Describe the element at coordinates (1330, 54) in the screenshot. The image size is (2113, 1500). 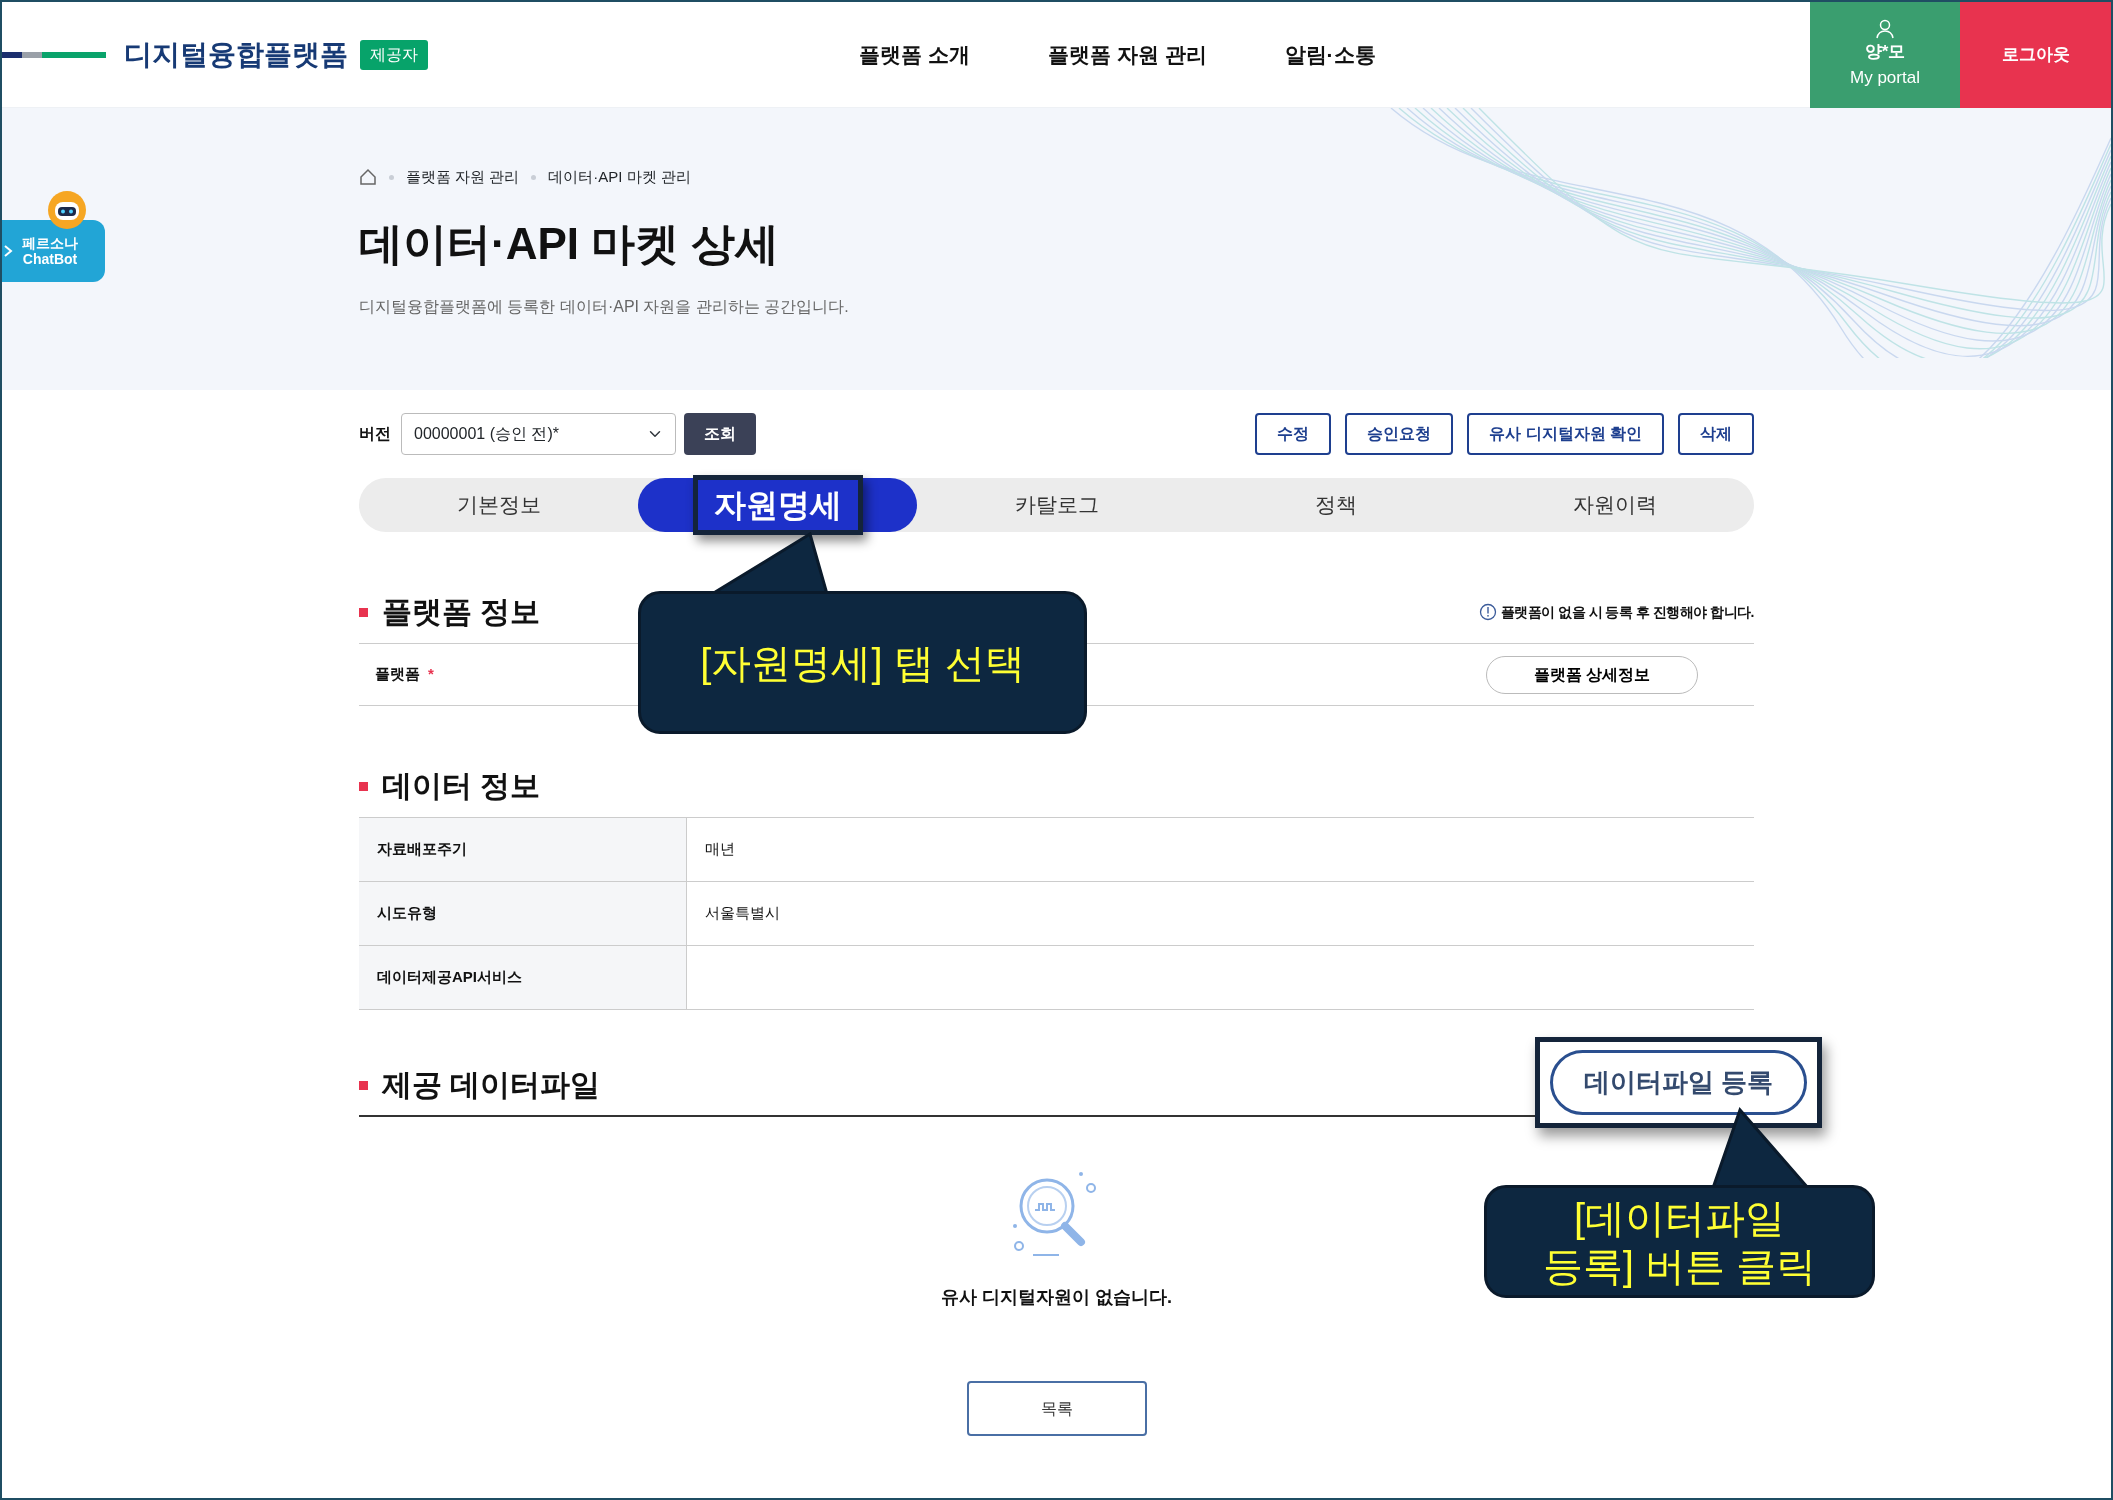
I see `nav-link: 알림·소통` at that location.